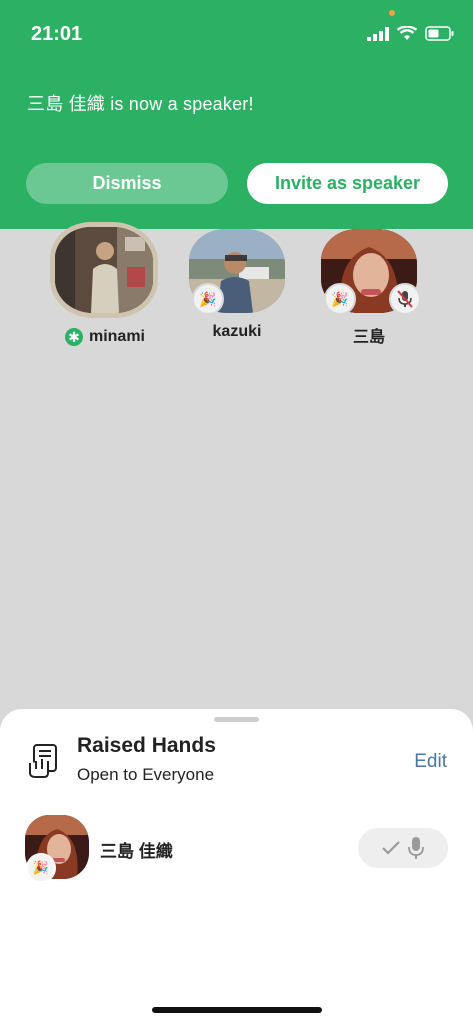 Image resolution: width=473 pixels, height=1024 pixels. I want to click on speaker-name: kazuki, so click(237, 331).